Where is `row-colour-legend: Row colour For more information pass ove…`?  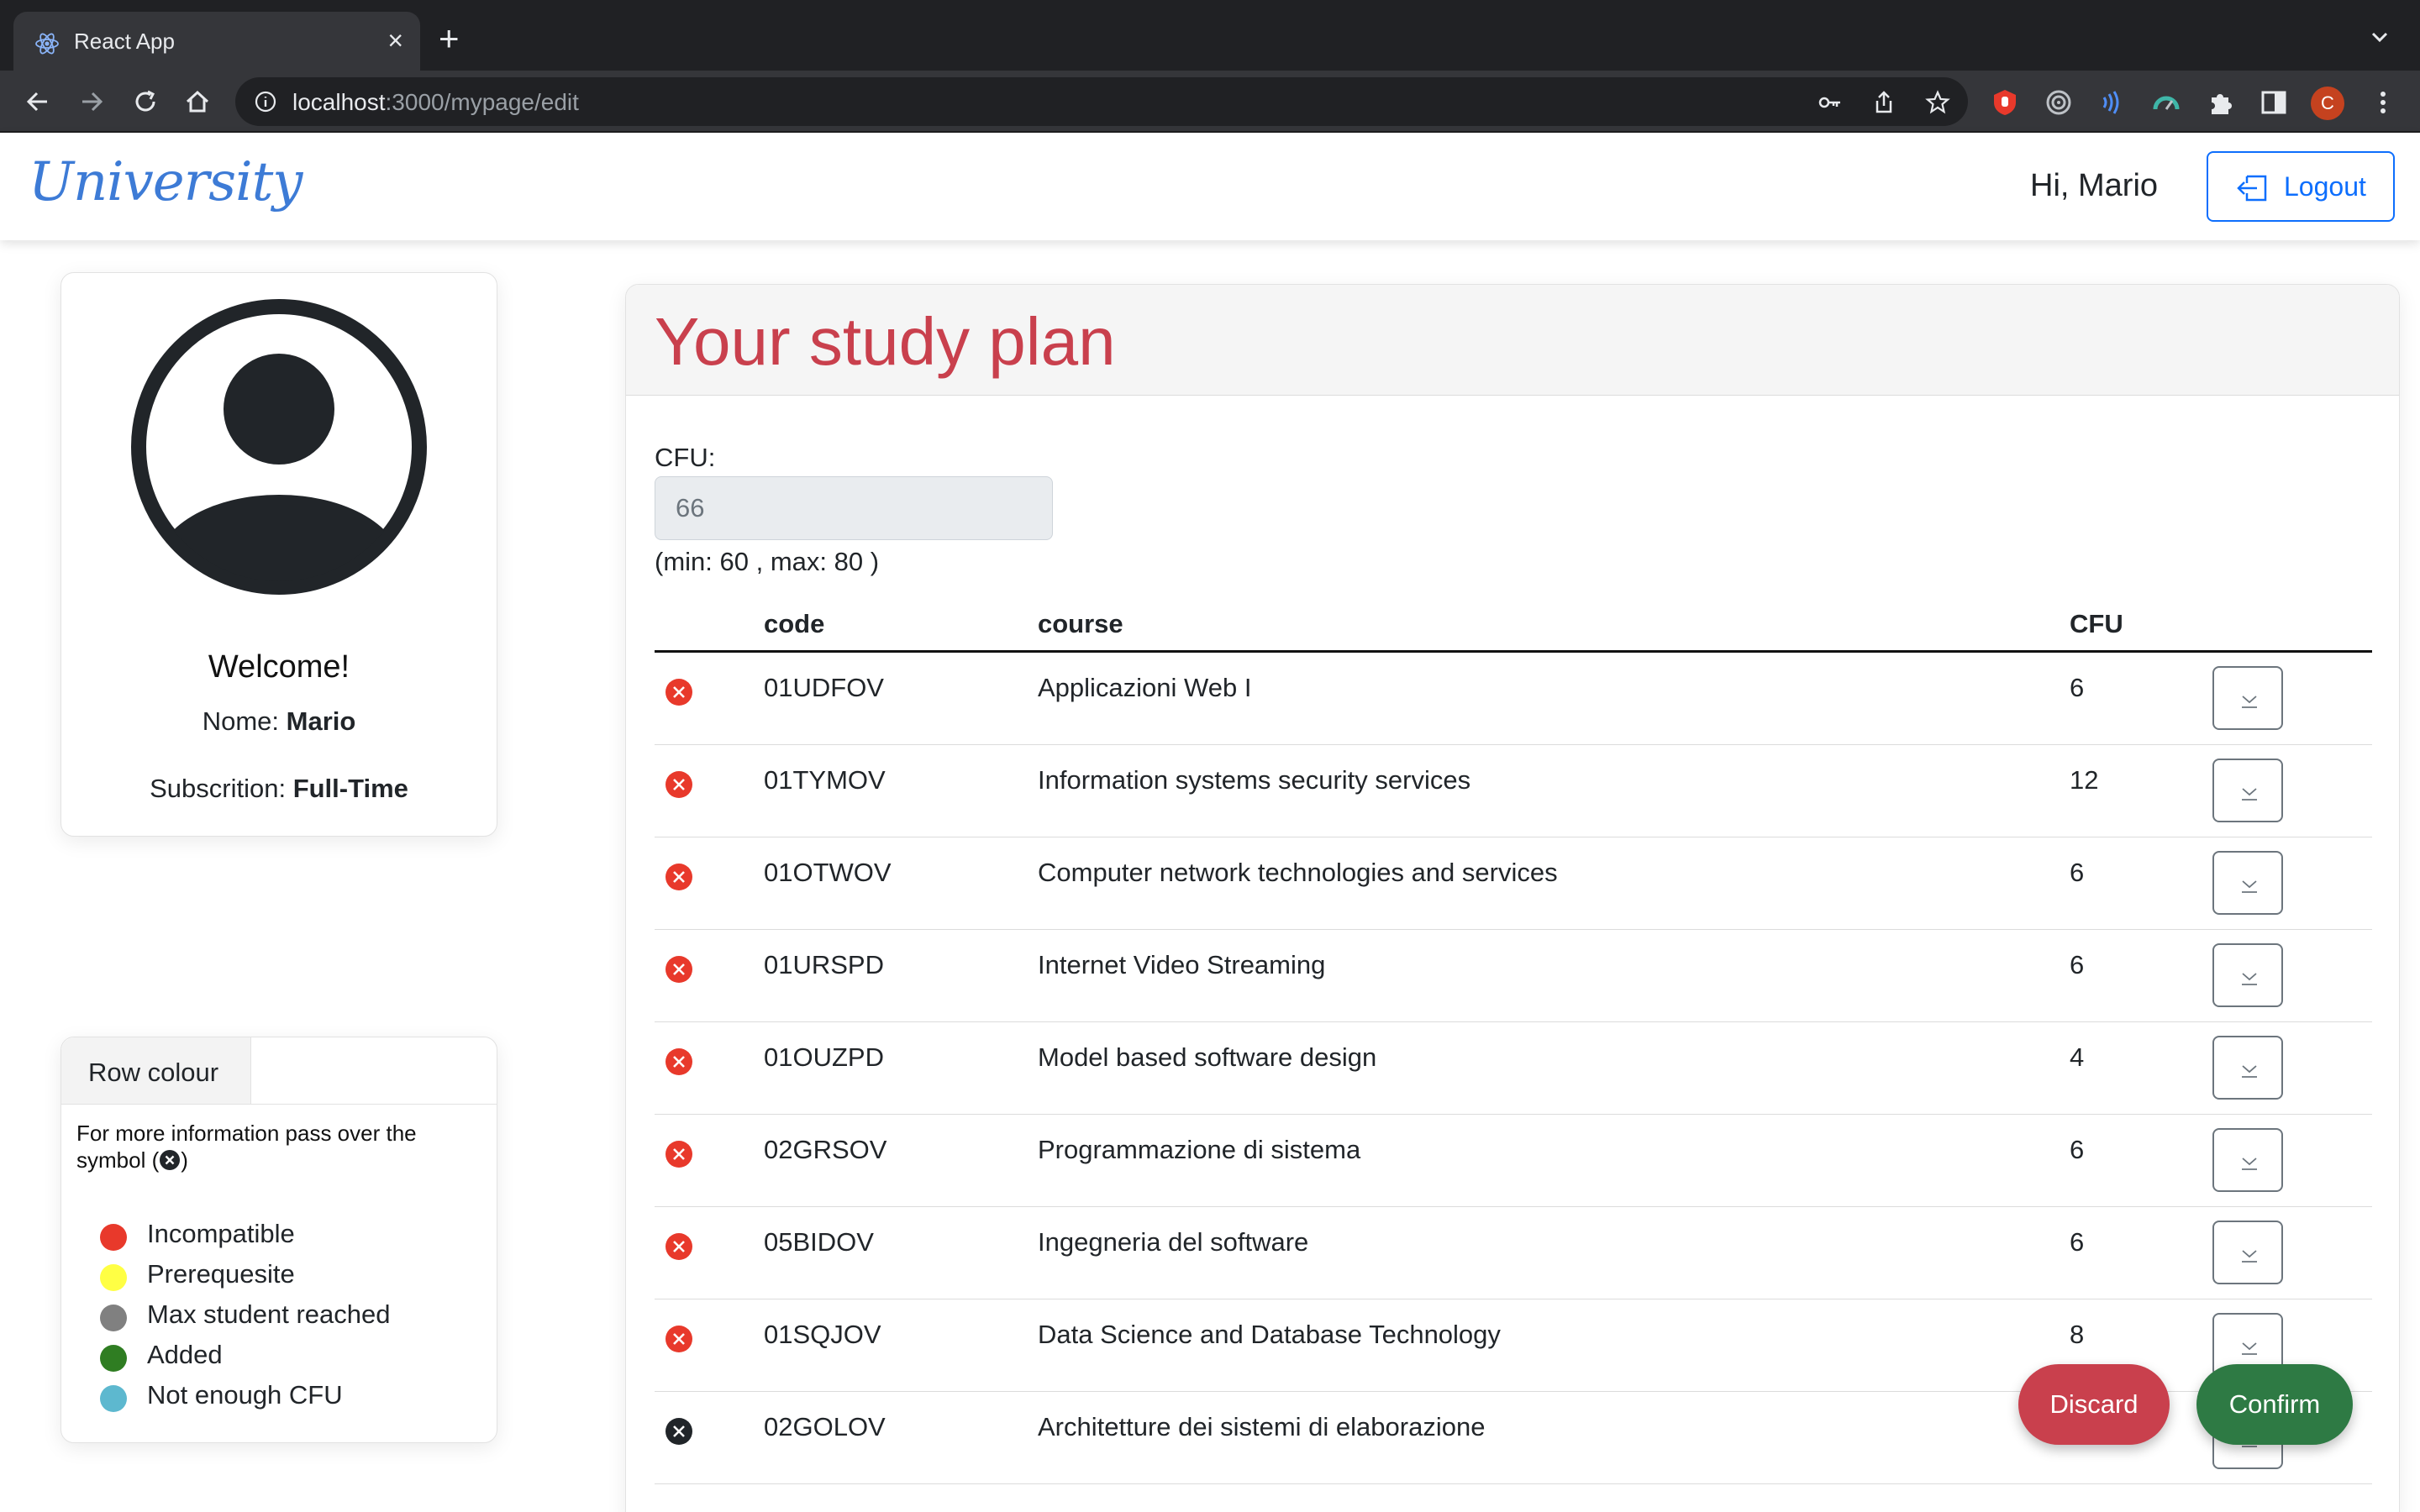
row-colour-legend: Row colour For more information pass ove… is located at coordinates (278, 1240).